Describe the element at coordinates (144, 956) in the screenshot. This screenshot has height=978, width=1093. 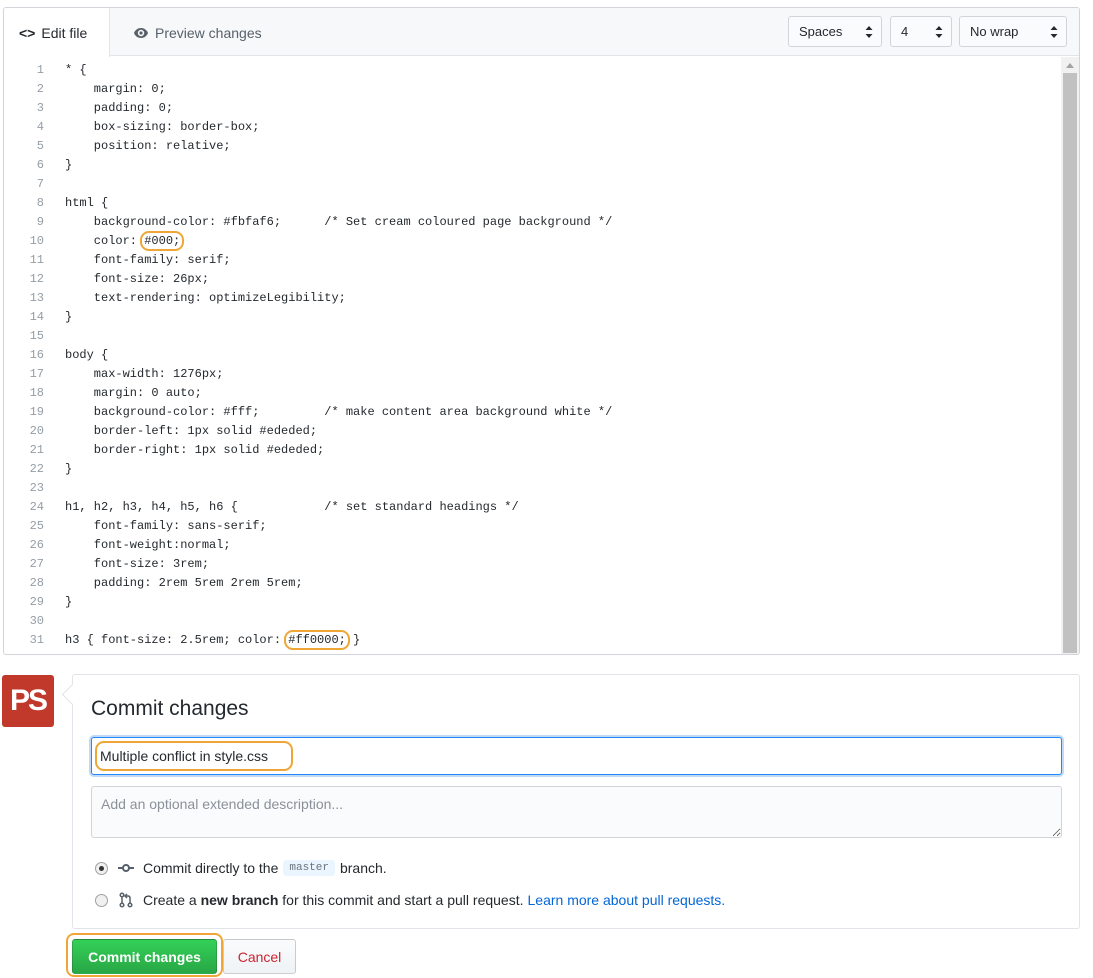
I see `commit-changes-button: Commit changes` at that location.